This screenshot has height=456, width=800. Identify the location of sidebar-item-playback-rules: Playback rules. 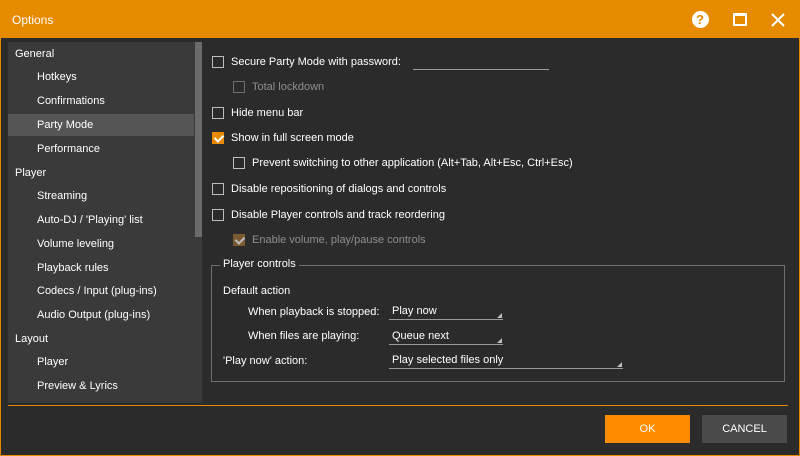
(101, 268).